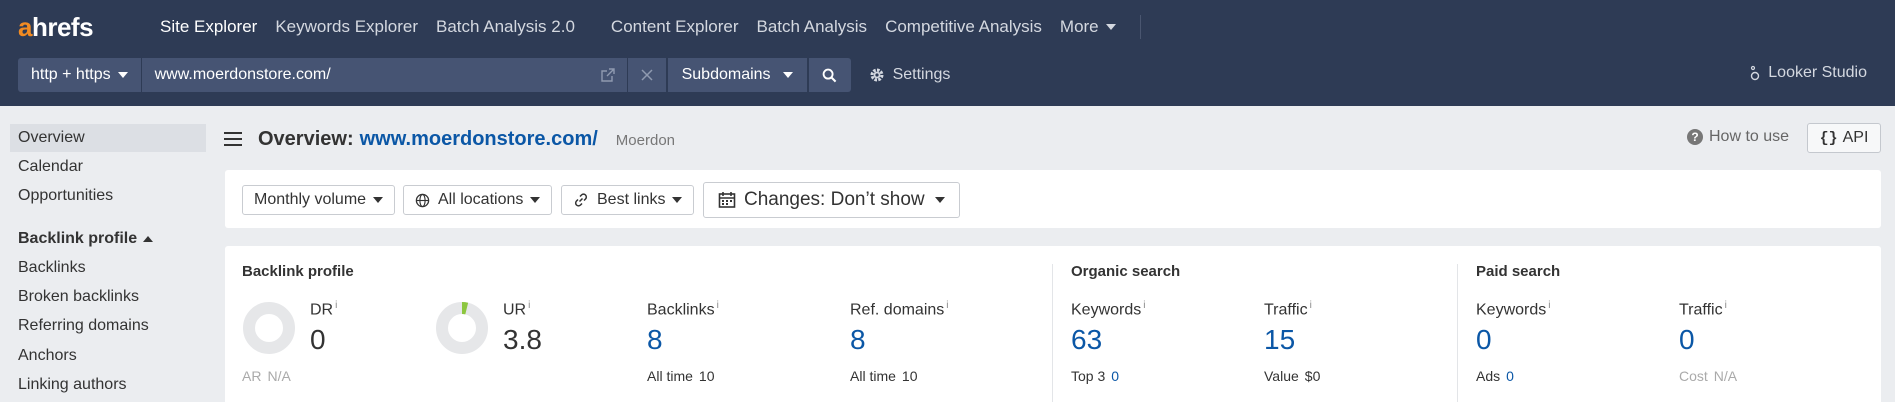  I want to click on links-filter-label: Best links, so click(631, 199).